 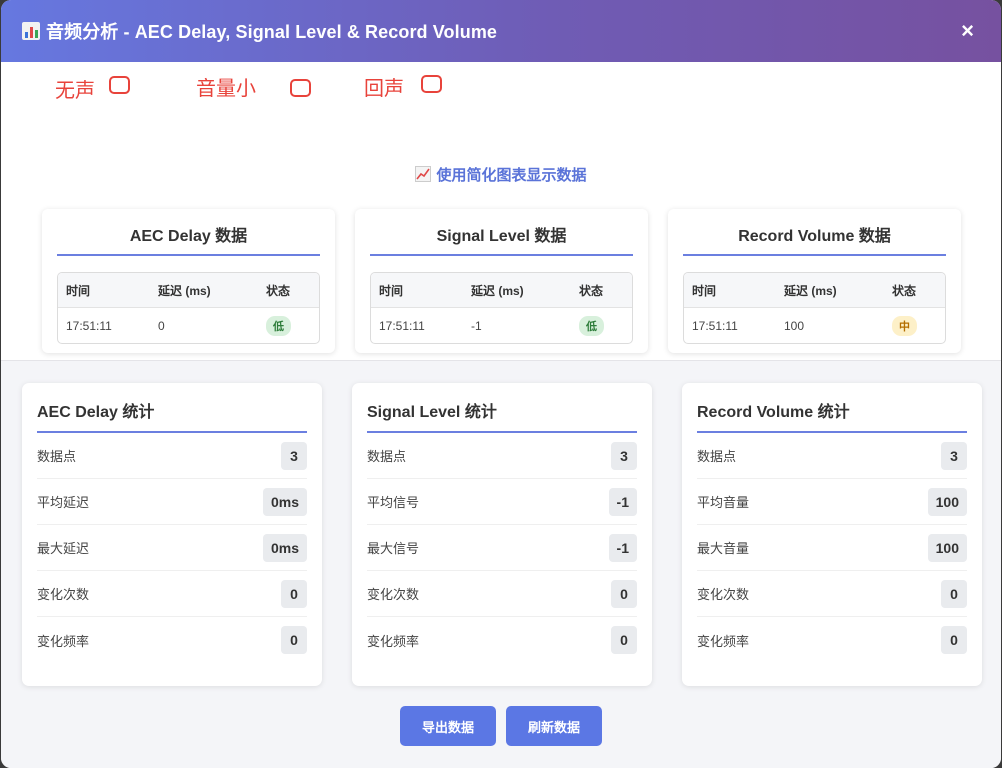 I want to click on signal-level-data-table: 时间 延迟 (ms) 状态 17:51:11 -1 低, so click(x=501, y=308).